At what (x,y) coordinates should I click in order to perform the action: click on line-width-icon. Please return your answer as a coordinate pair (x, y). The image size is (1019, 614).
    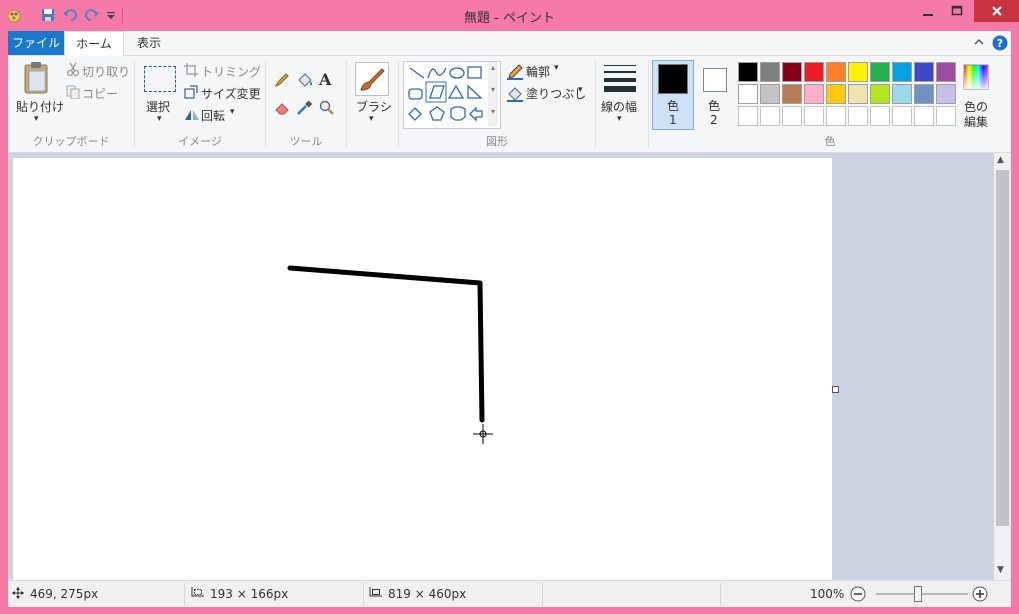
    Looking at the image, I should click on (620, 79).